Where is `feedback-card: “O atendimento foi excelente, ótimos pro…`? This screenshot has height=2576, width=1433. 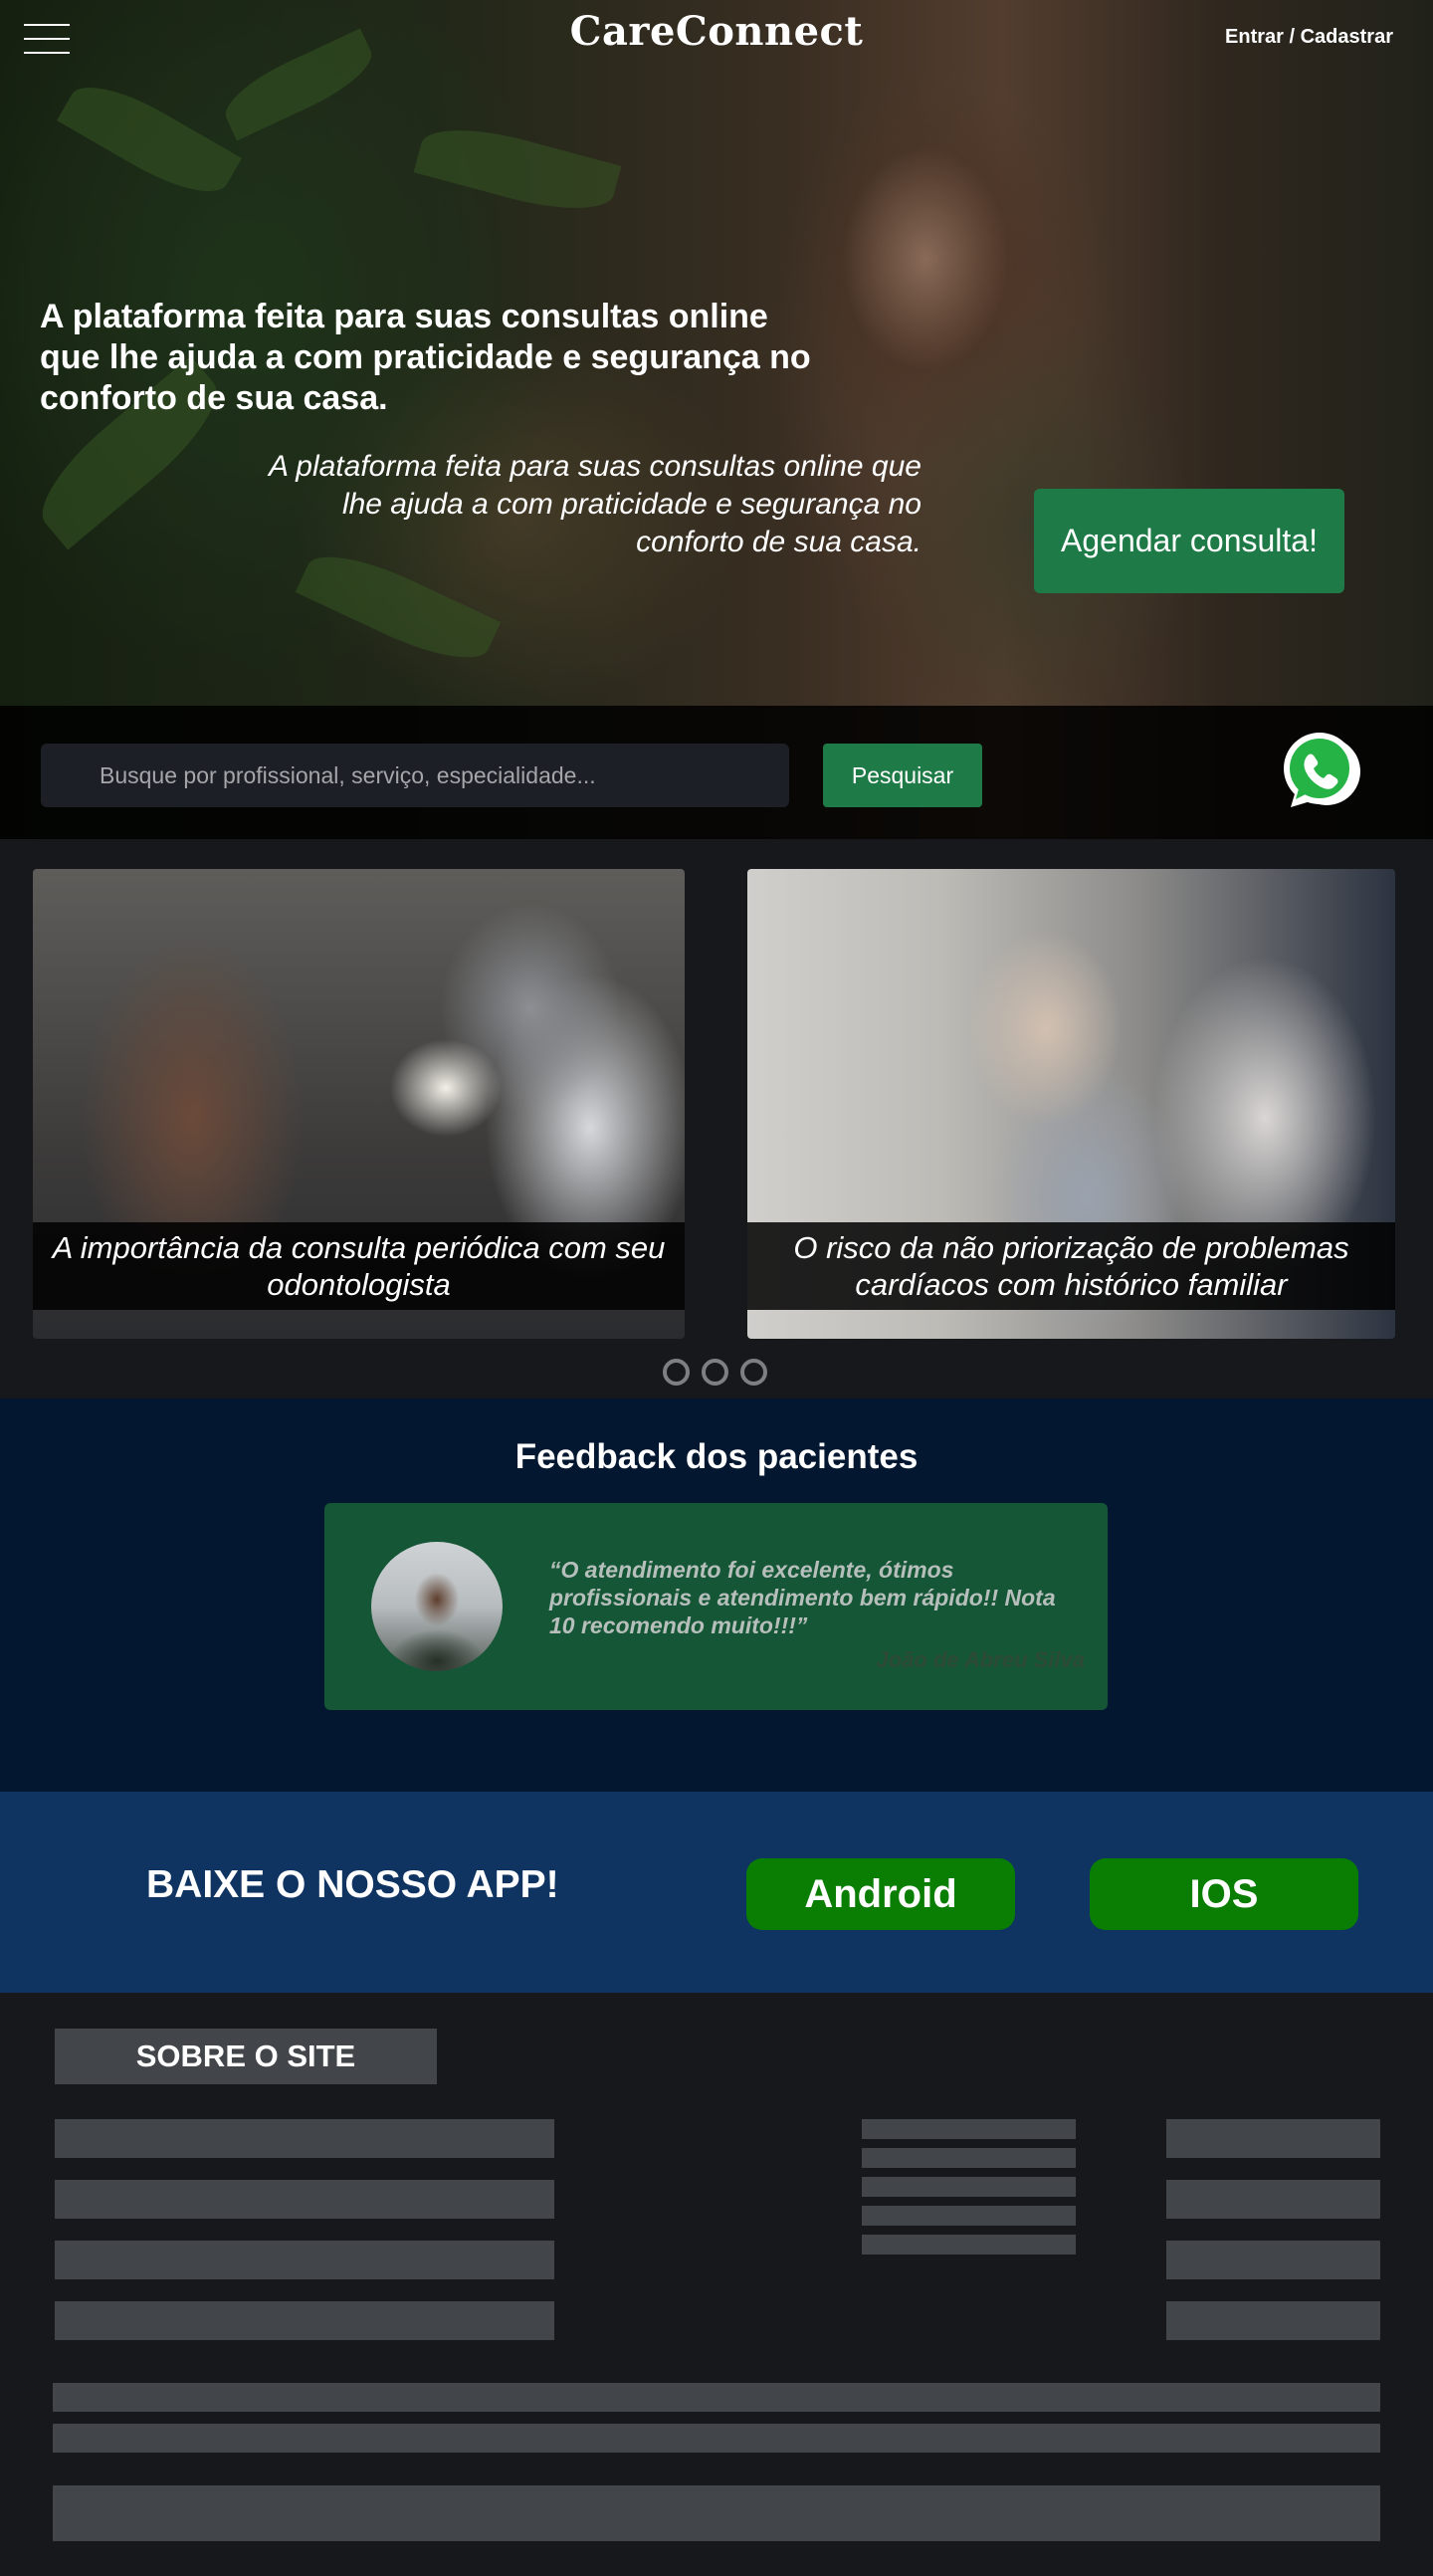 feedback-card: “O atendimento foi excelente, ótimos pro… is located at coordinates (716, 1606).